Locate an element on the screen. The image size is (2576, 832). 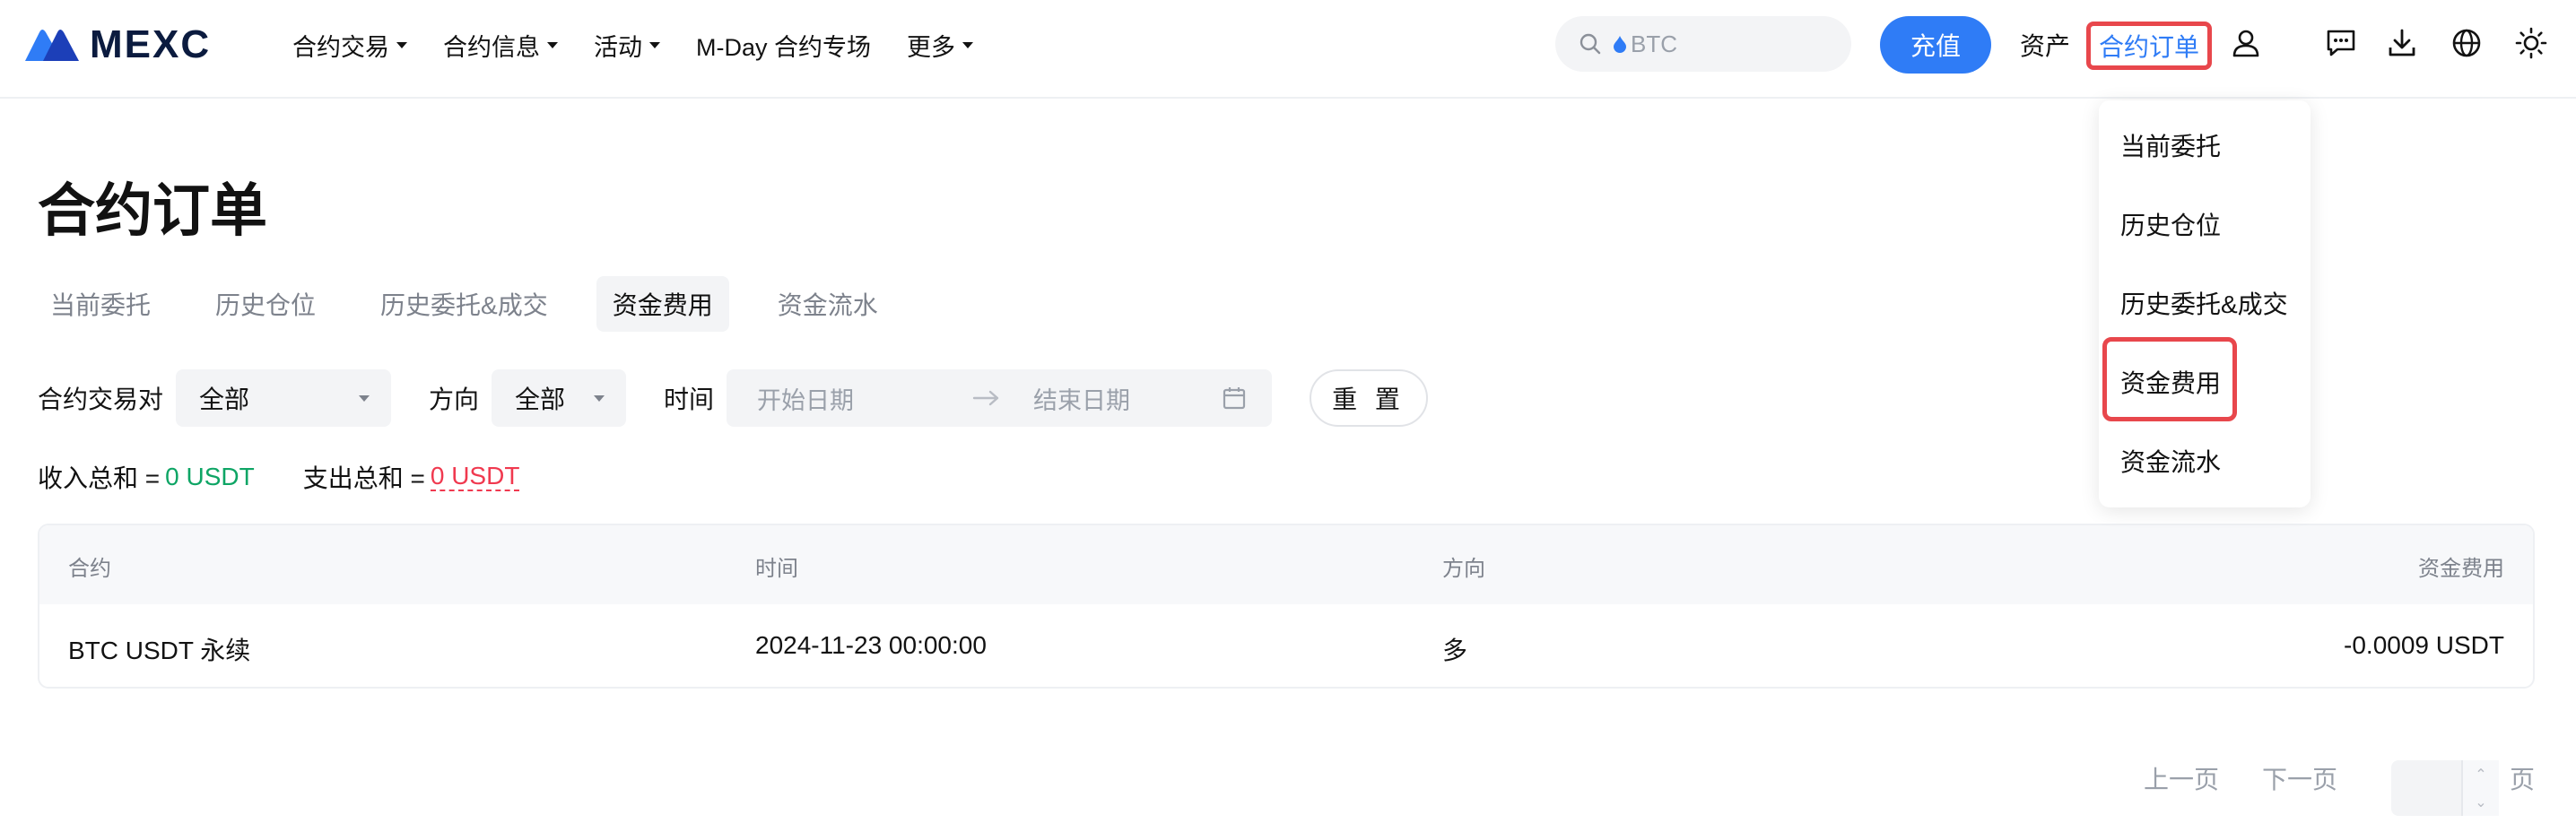
search-icon is located at coordinates (1590, 44).